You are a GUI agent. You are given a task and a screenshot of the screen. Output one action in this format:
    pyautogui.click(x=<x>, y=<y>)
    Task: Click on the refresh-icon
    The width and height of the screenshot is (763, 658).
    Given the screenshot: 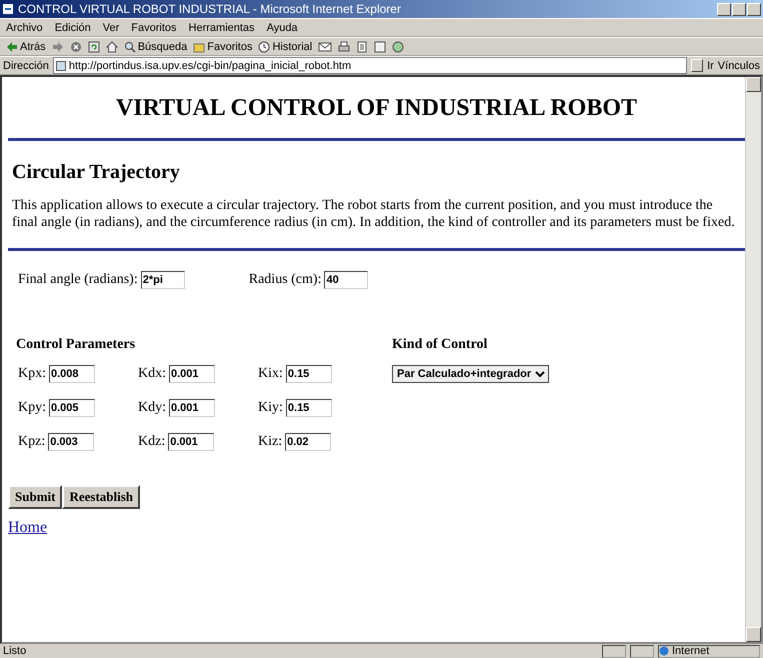 What is the action you would take?
    pyautogui.click(x=94, y=46)
    